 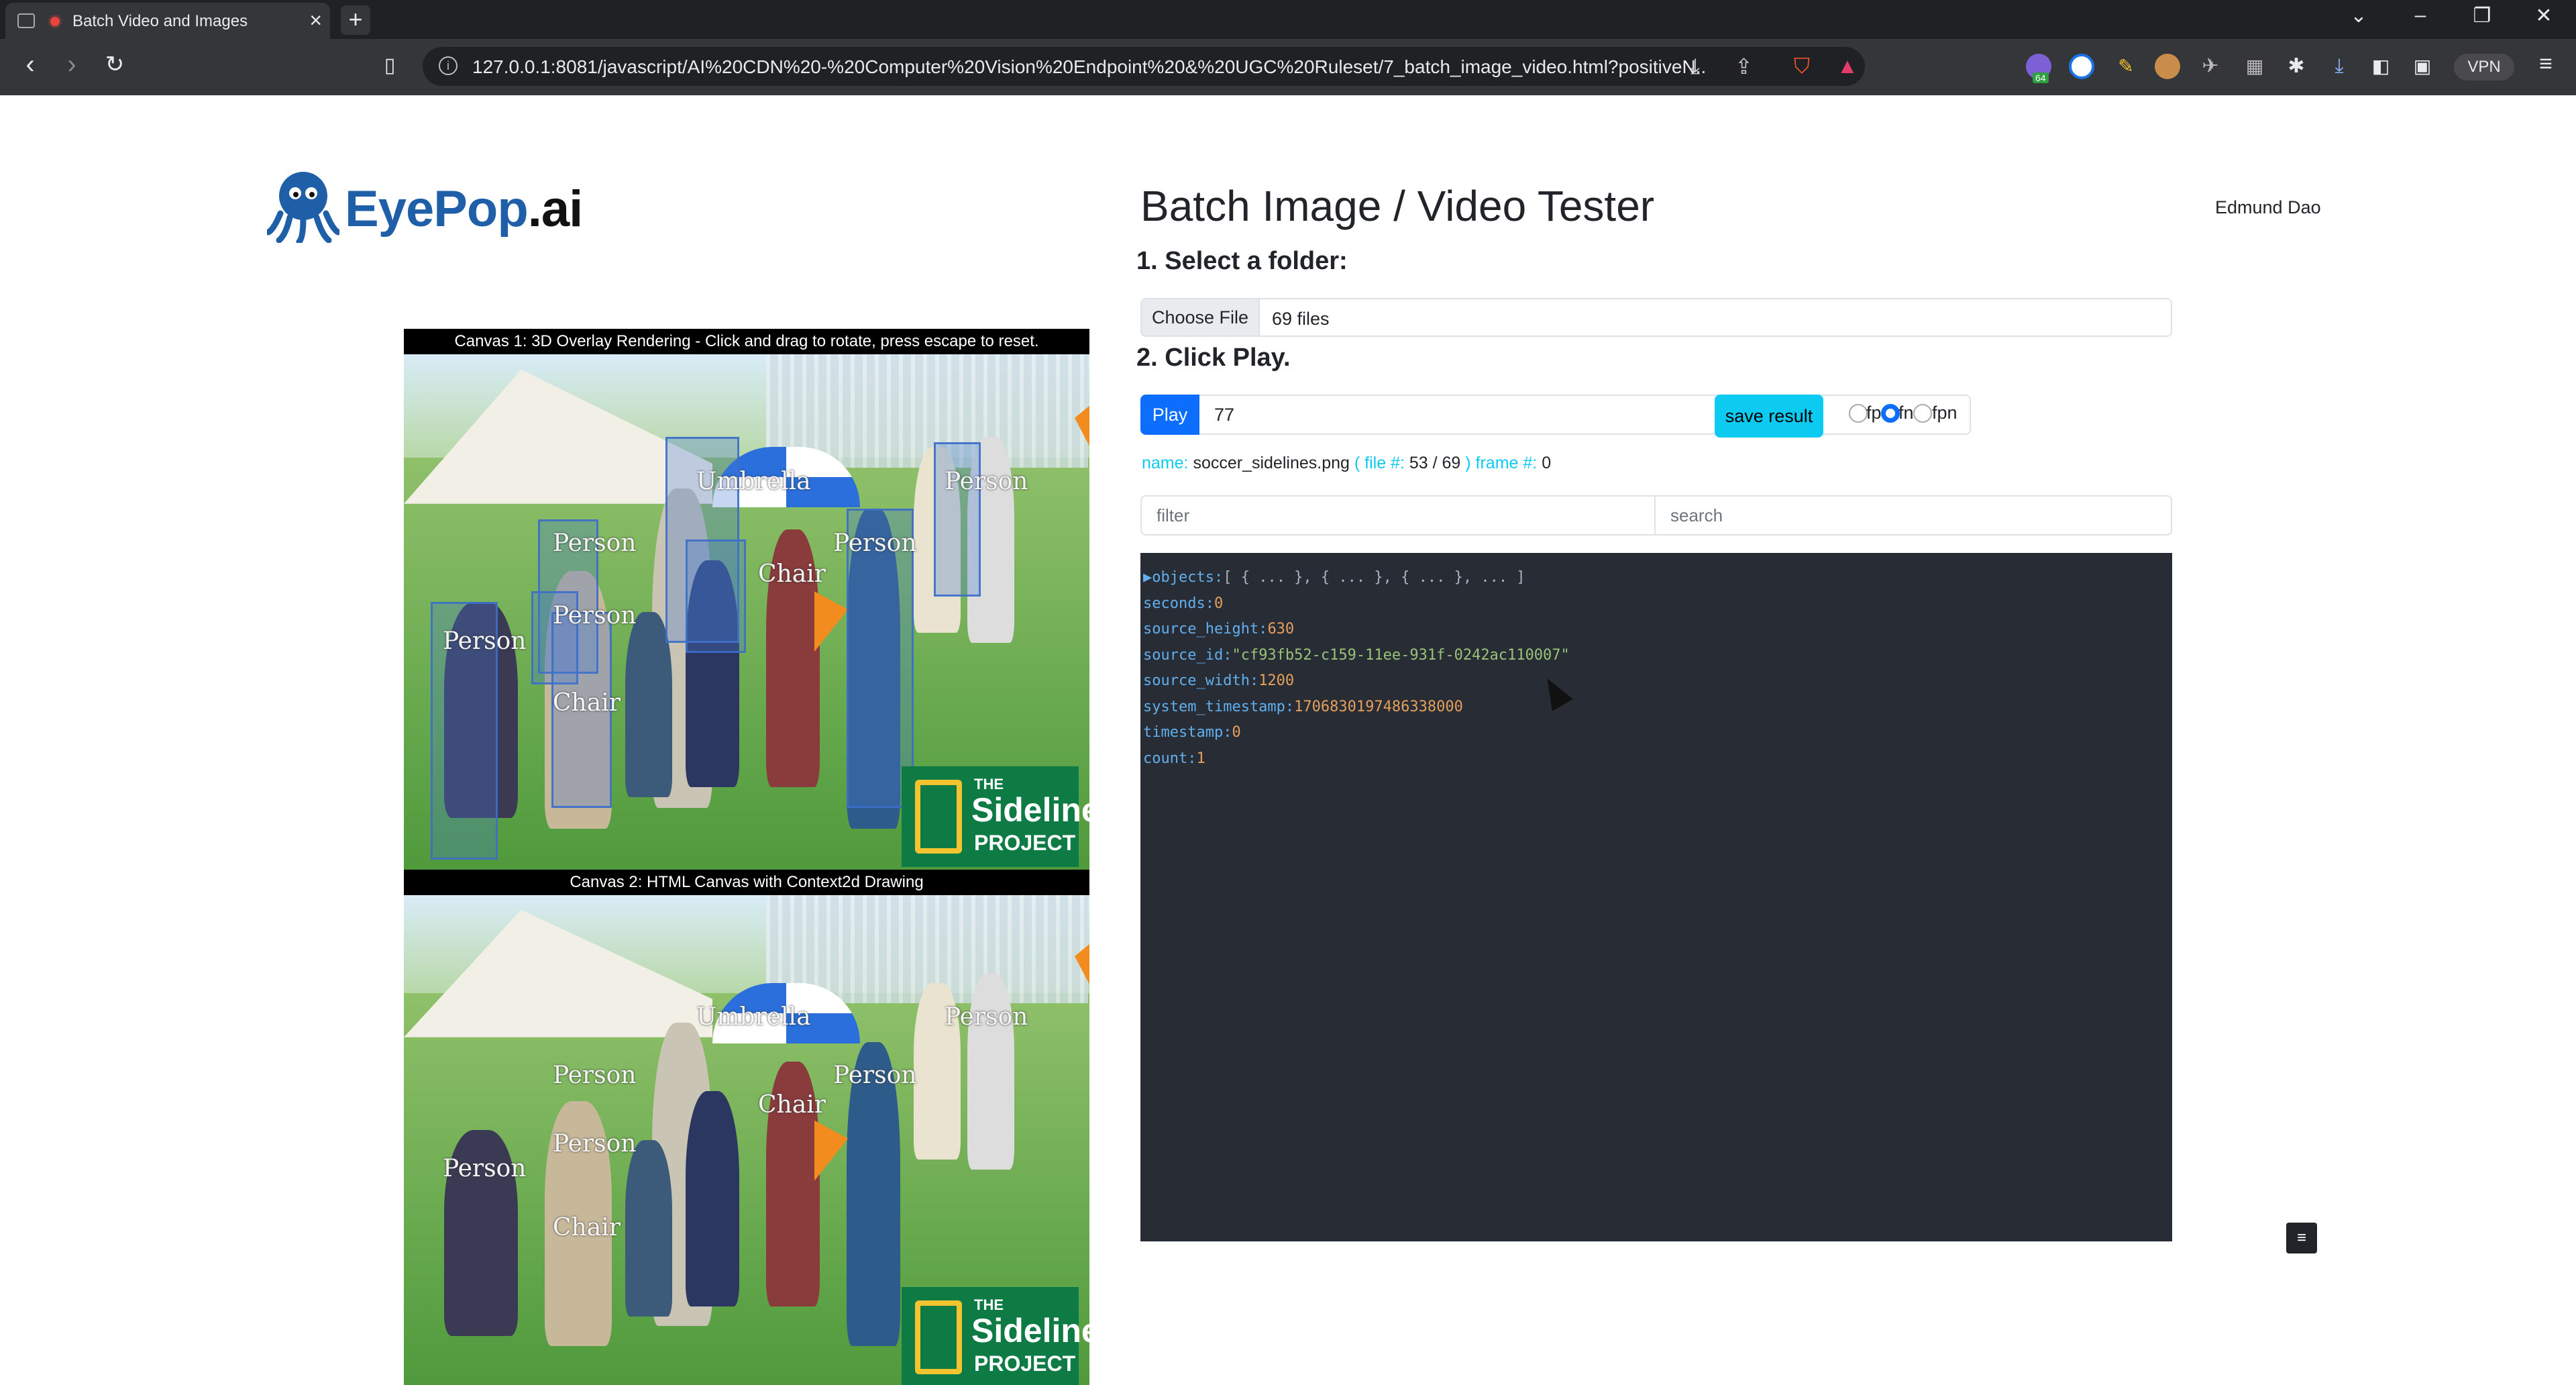 What do you see at coordinates (2422, 66) in the screenshot?
I see `wallet-icon: ▣` at bounding box center [2422, 66].